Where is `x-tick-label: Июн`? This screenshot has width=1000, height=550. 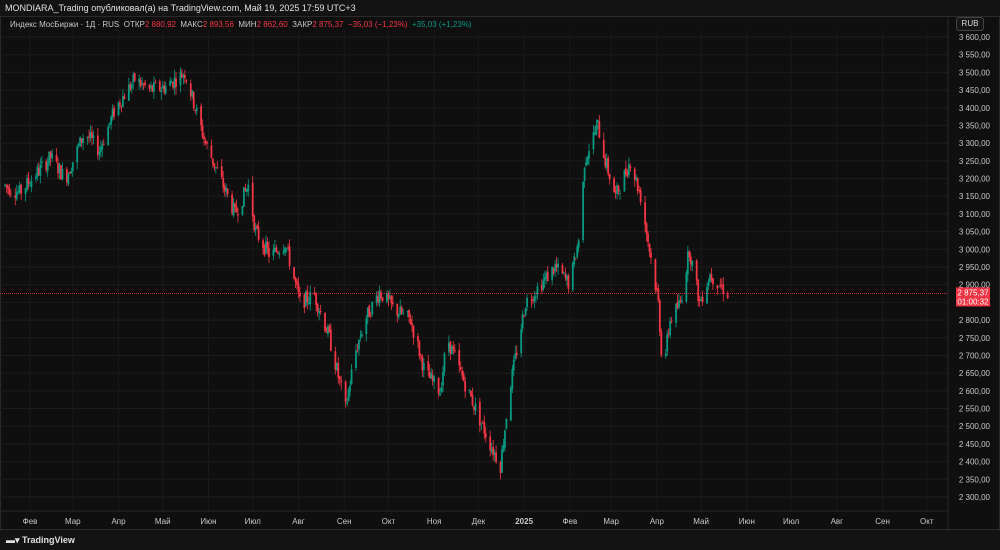
x-tick-label: Июн is located at coordinates (747, 521).